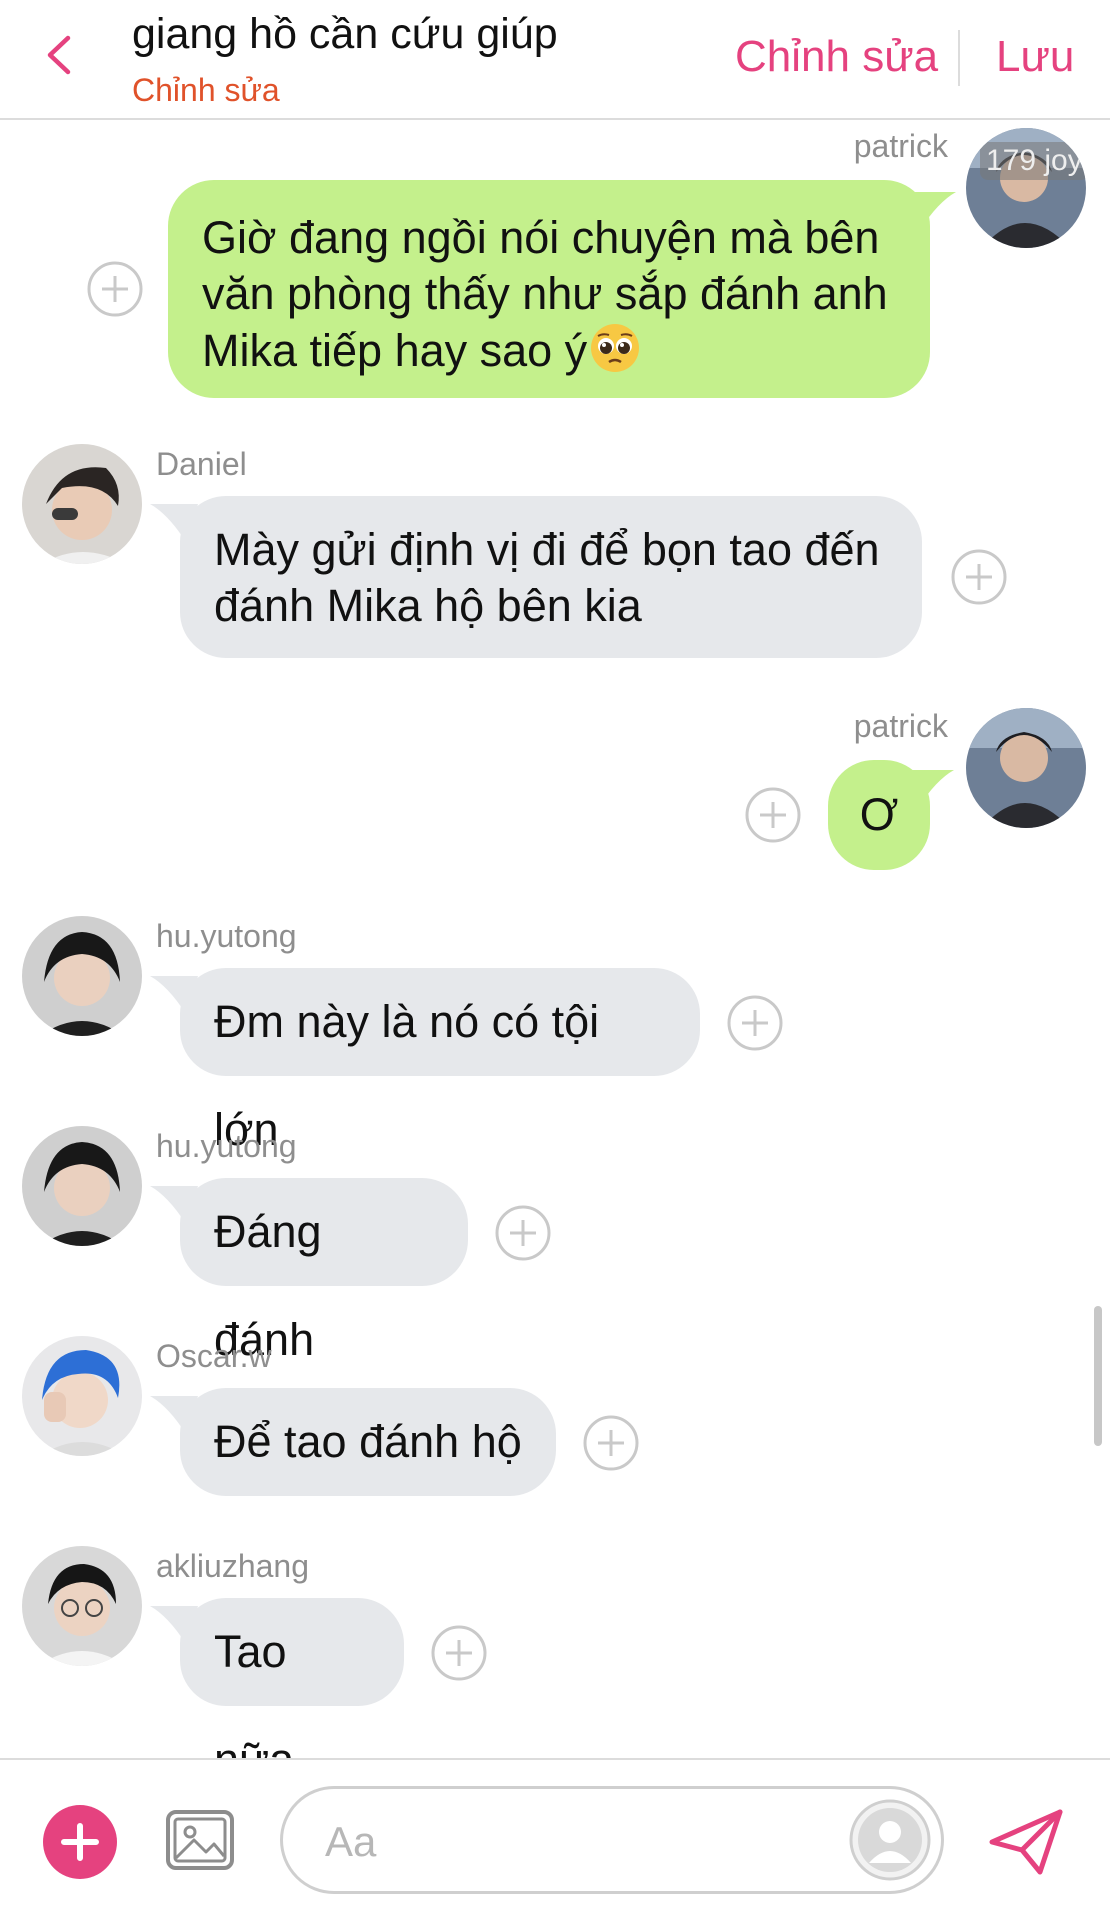 This screenshot has width=1110, height=1922. What do you see at coordinates (206, 90) in the screenshot?
I see `chat-subtitle: Chỉnh sửa` at bounding box center [206, 90].